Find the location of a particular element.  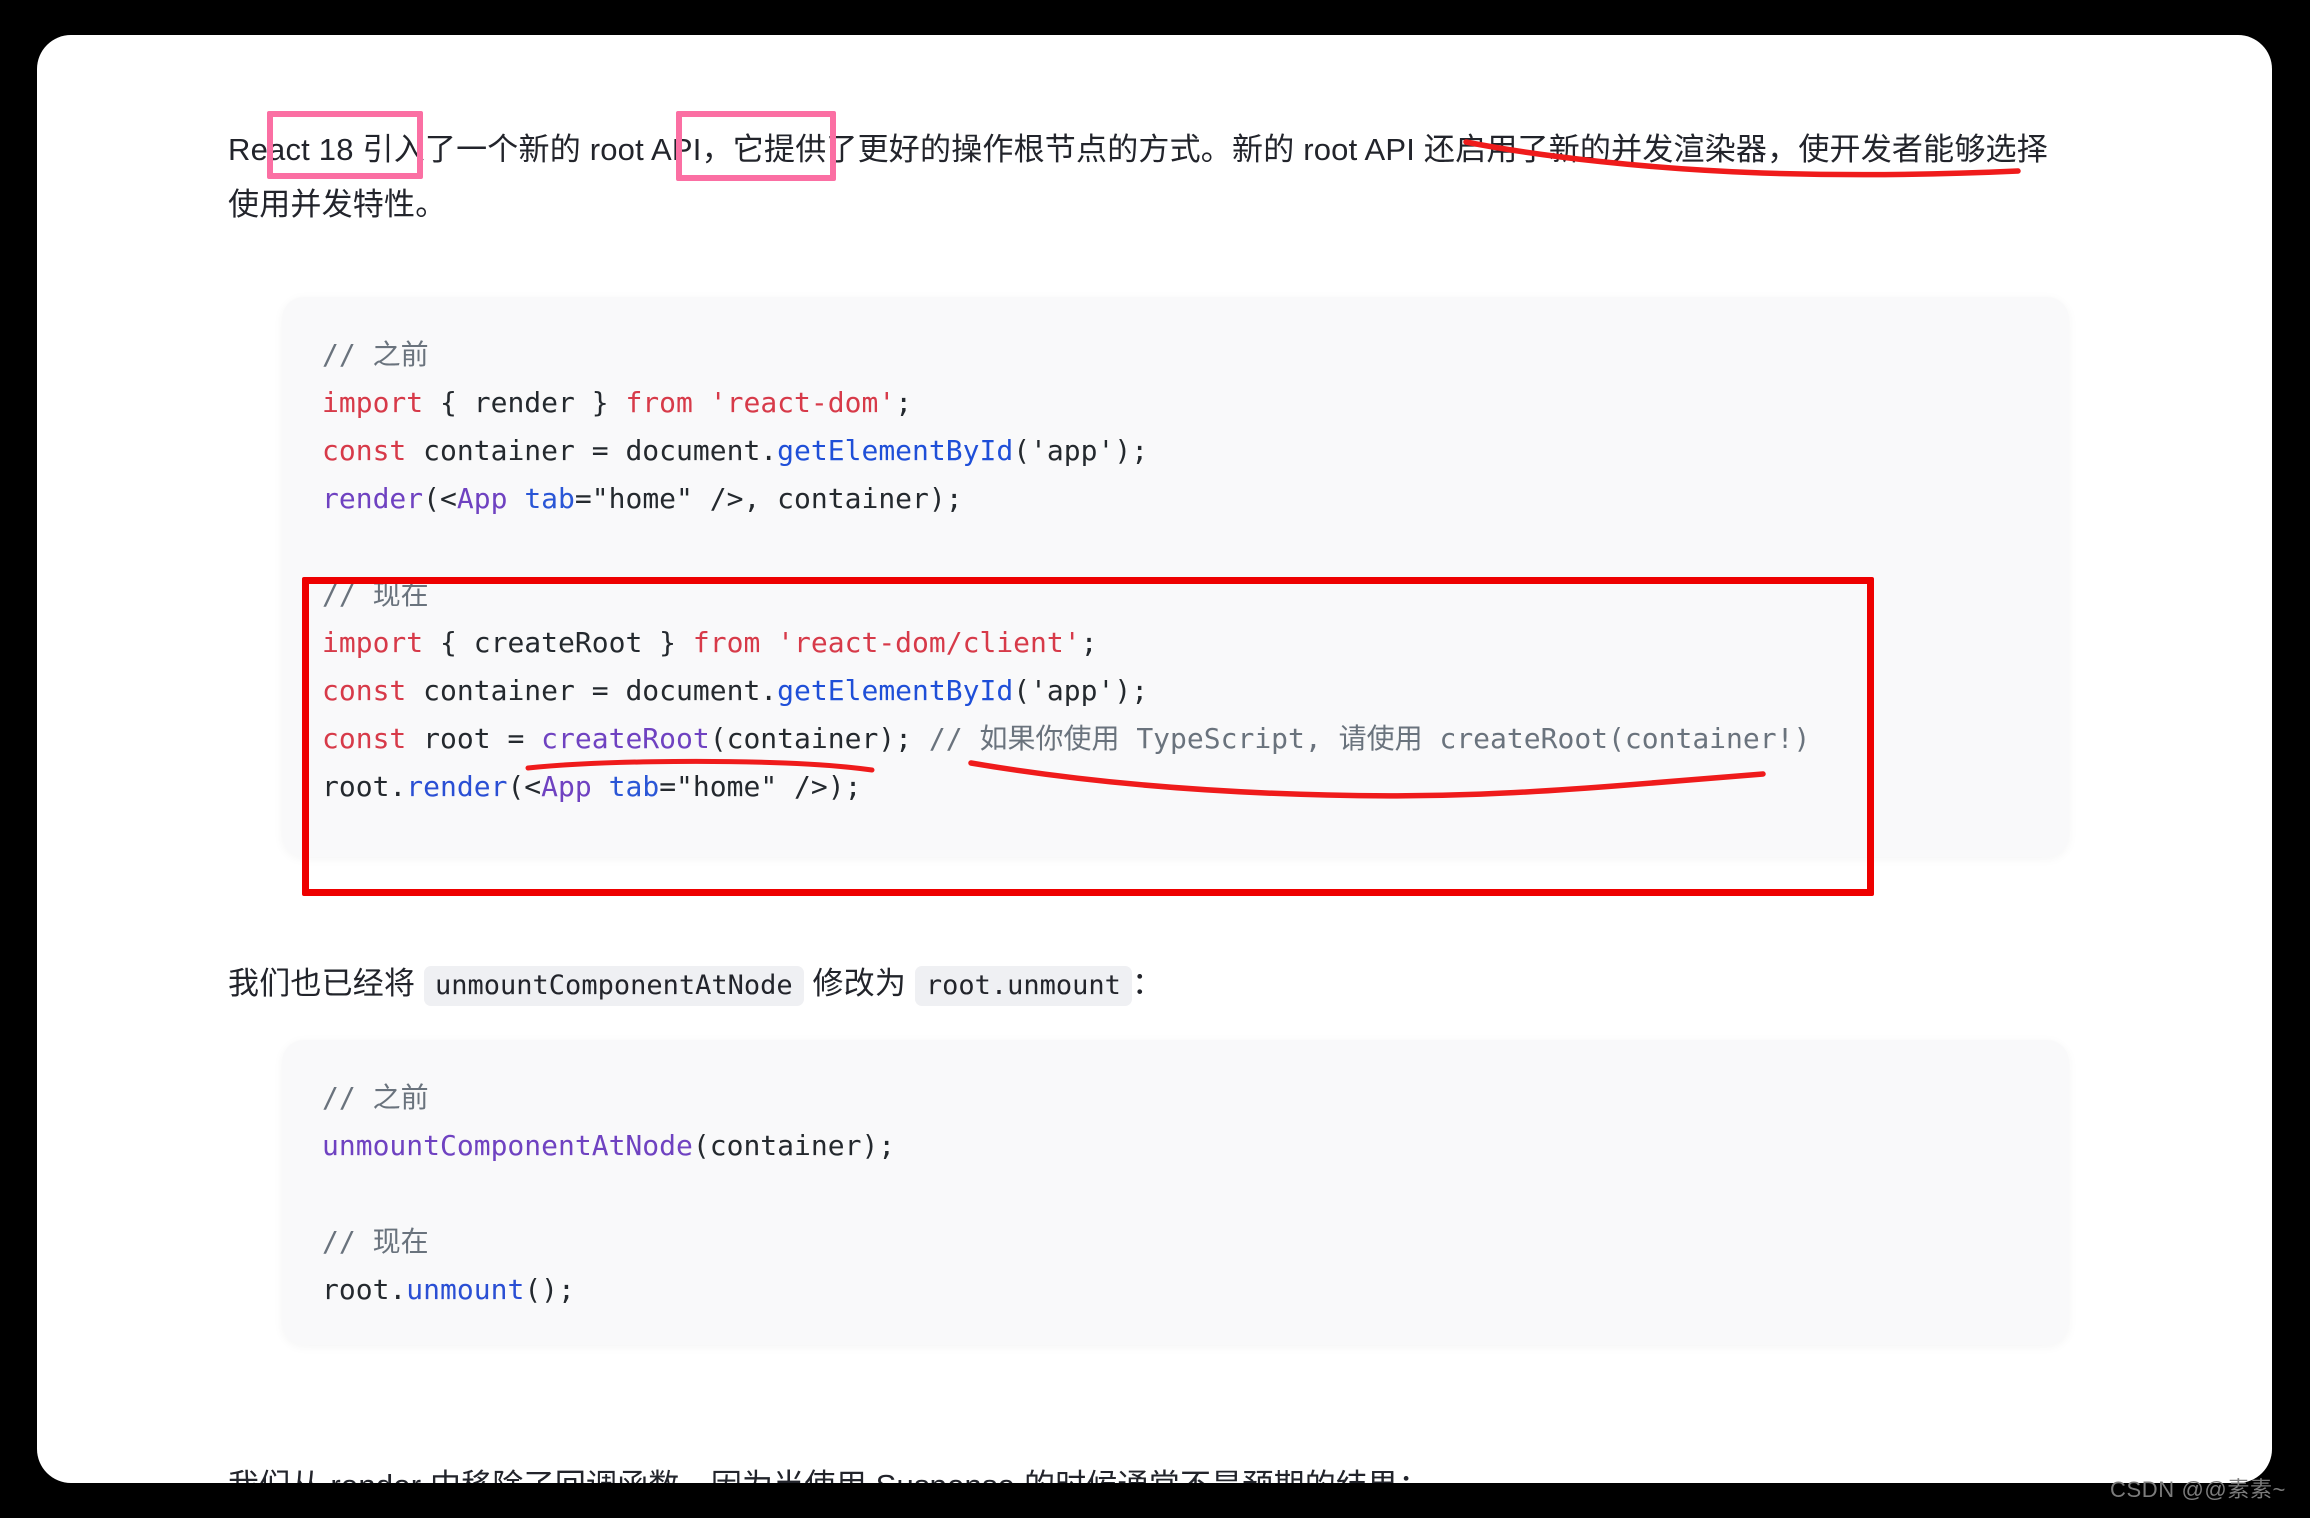

code-line: import { render } from 'react-dom'; is located at coordinates (1183, 403).